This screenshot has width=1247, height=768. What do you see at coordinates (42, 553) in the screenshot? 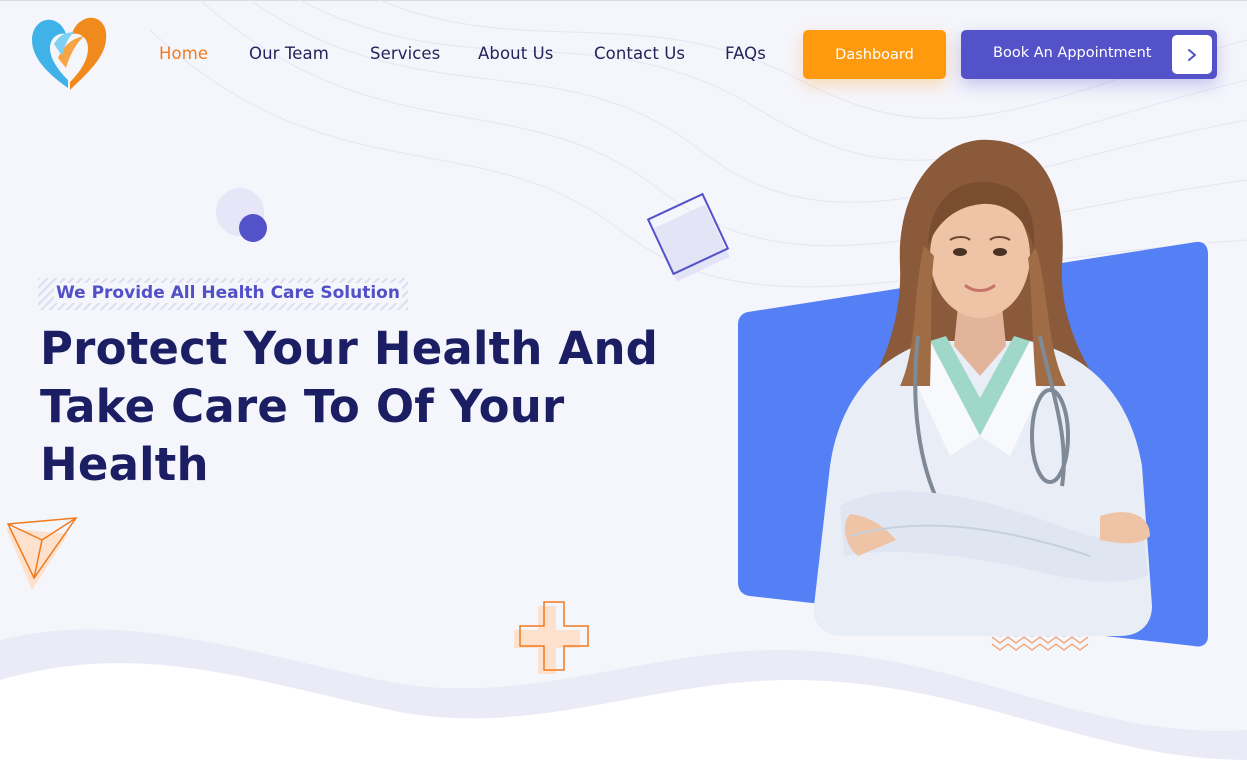
I see `paper-plane-icon` at bounding box center [42, 553].